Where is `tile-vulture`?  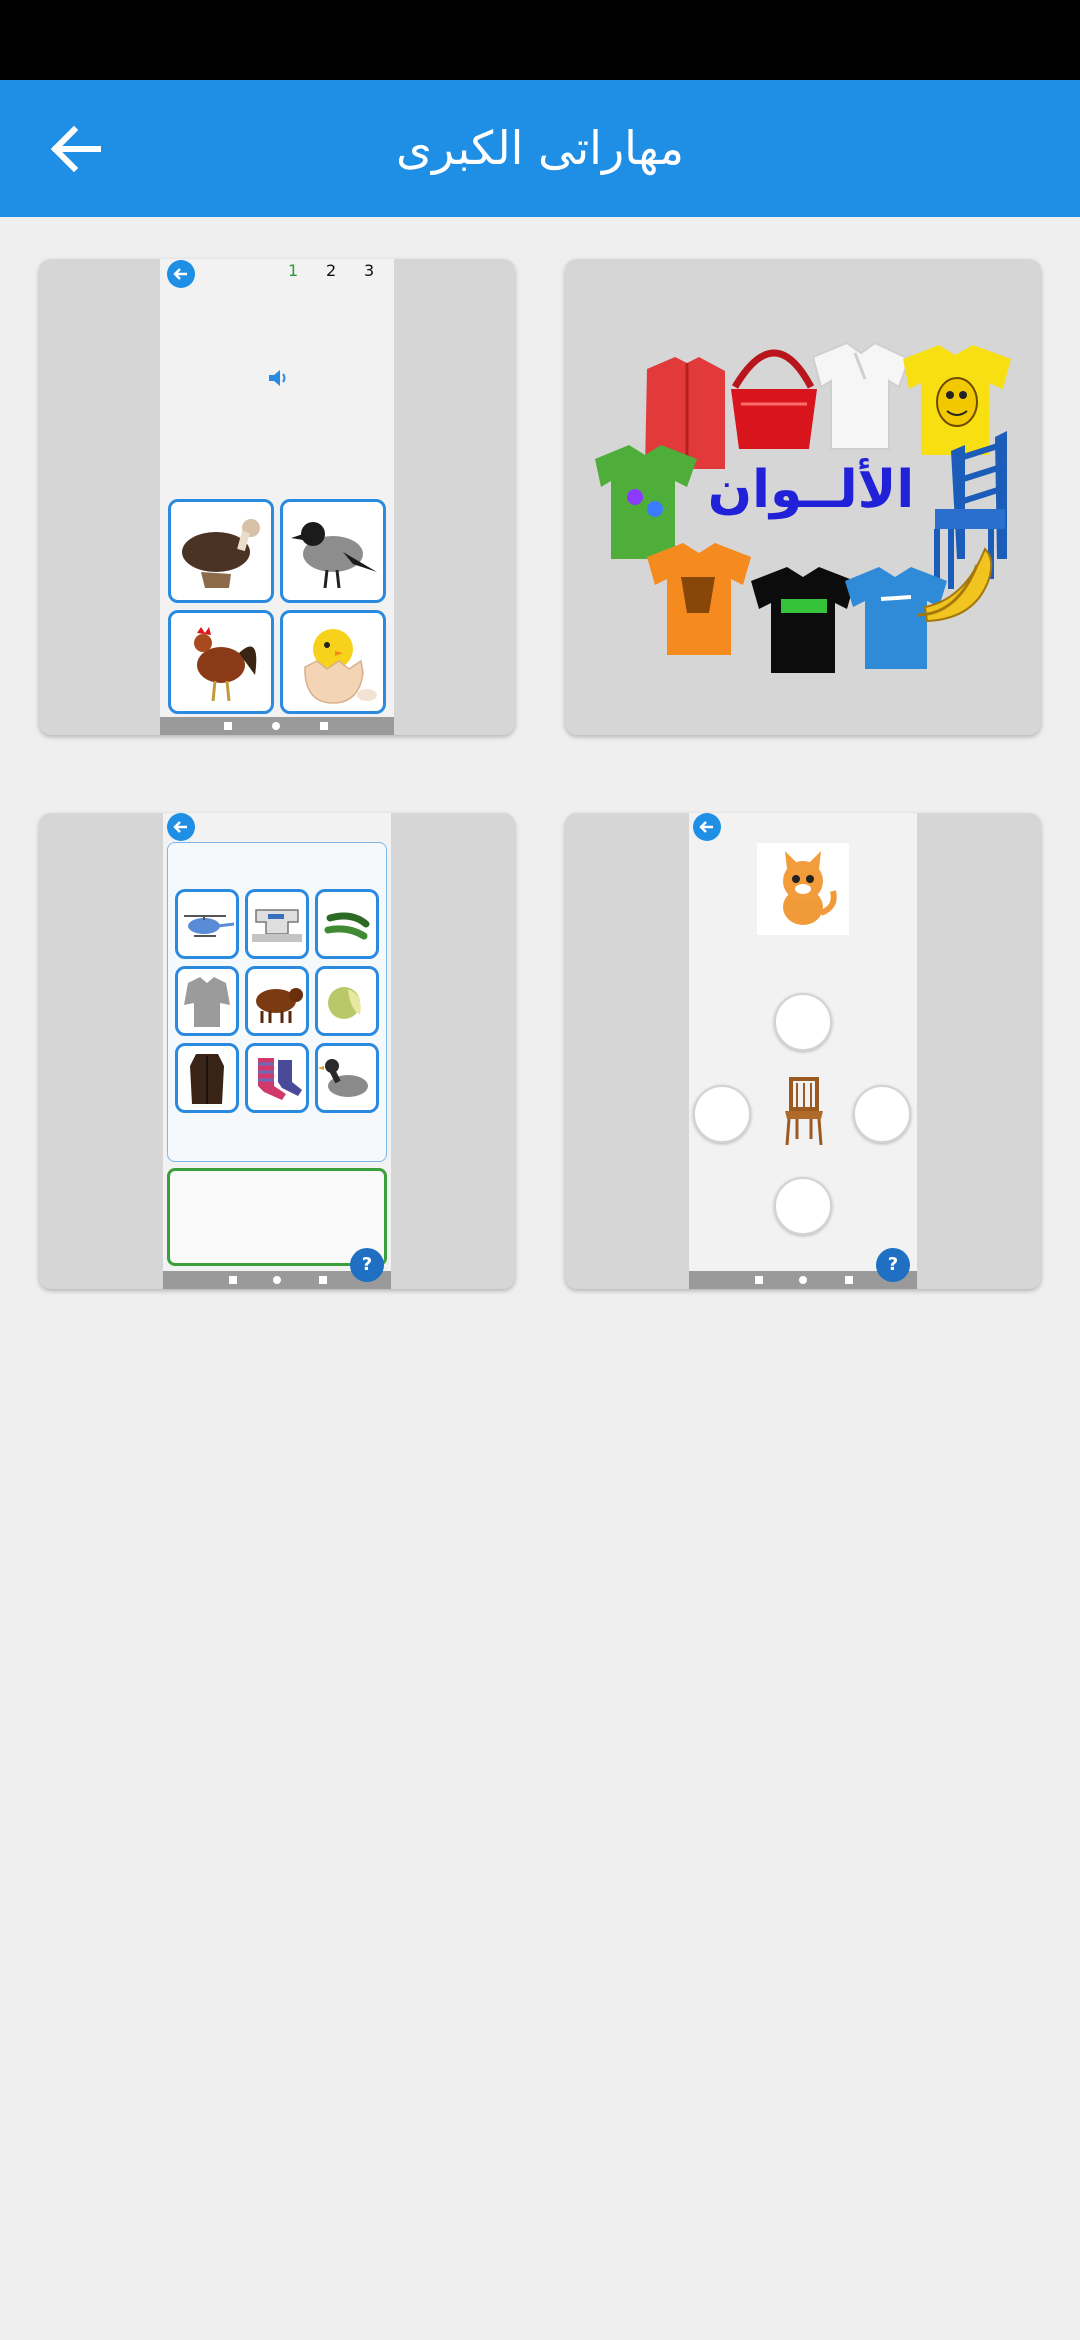 tile-vulture is located at coordinates (221, 551).